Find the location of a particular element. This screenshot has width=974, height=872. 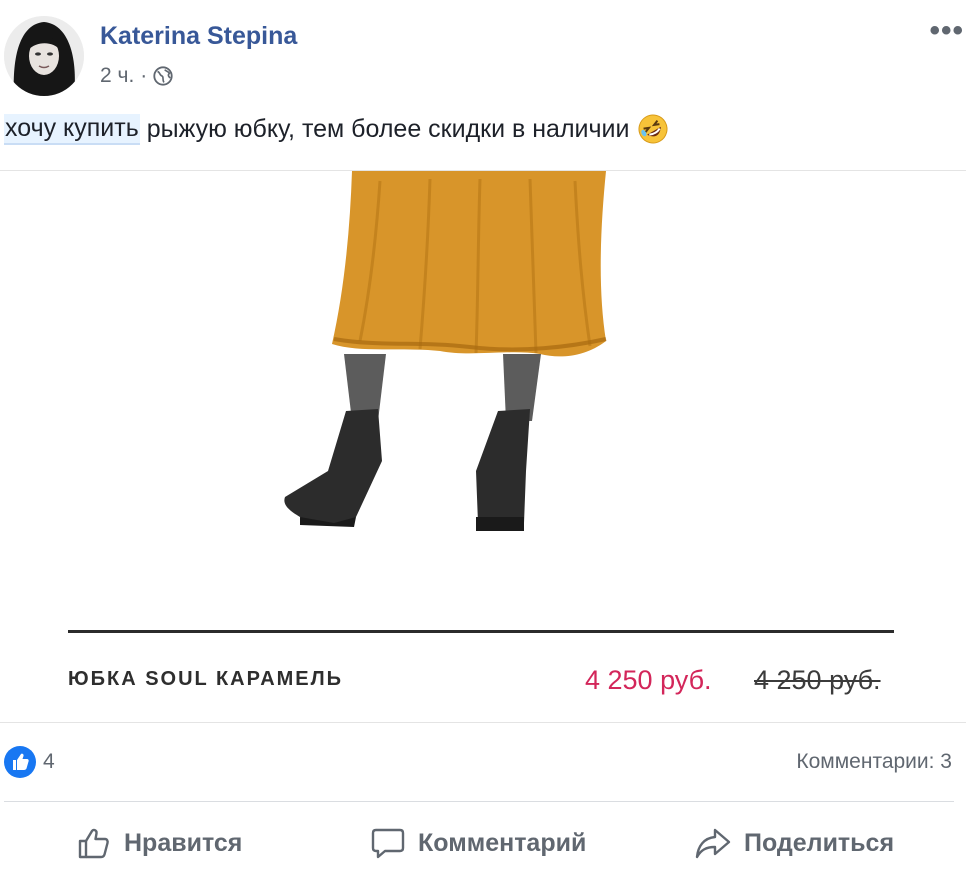

avatar-photo is located at coordinates (44, 56).